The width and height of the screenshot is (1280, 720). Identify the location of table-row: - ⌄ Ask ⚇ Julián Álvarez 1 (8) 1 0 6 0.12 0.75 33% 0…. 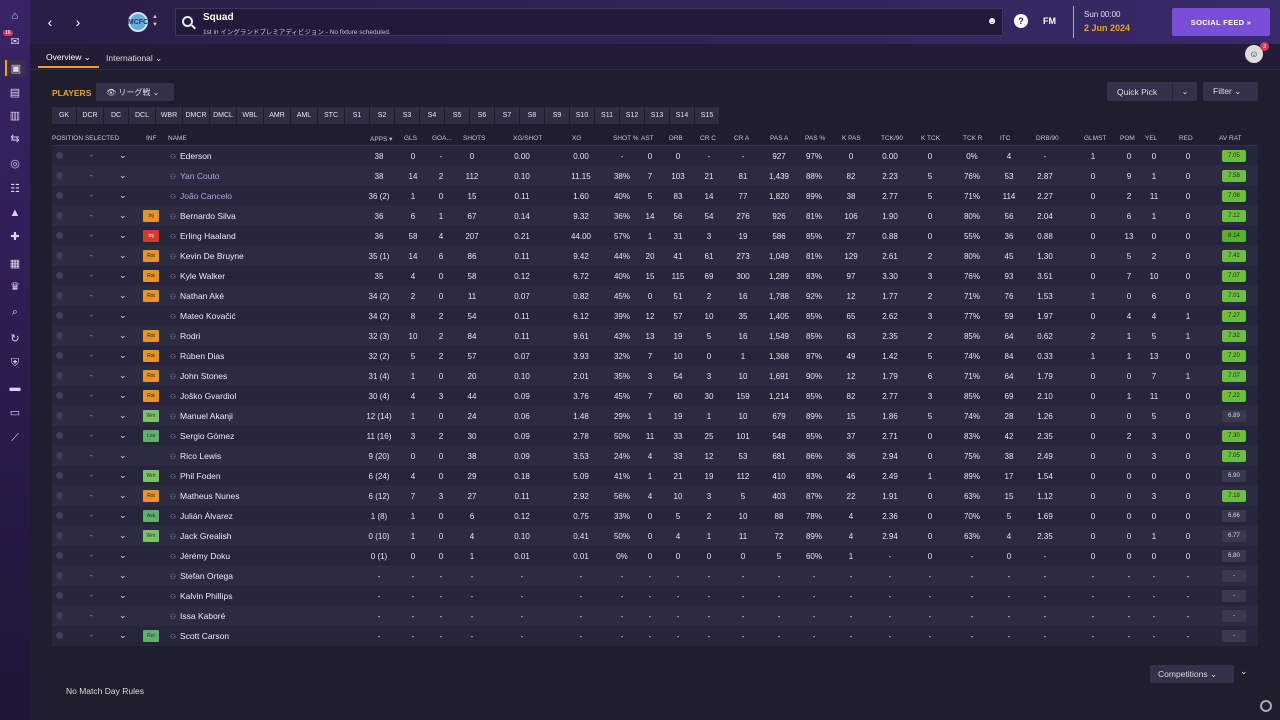
(655, 516).